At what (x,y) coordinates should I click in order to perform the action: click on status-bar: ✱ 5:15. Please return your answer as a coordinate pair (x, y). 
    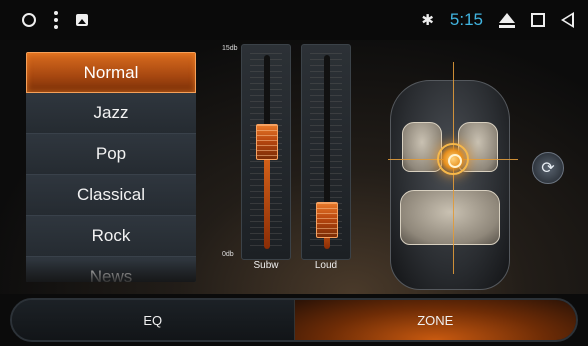
    Looking at the image, I should click on (294, 20).